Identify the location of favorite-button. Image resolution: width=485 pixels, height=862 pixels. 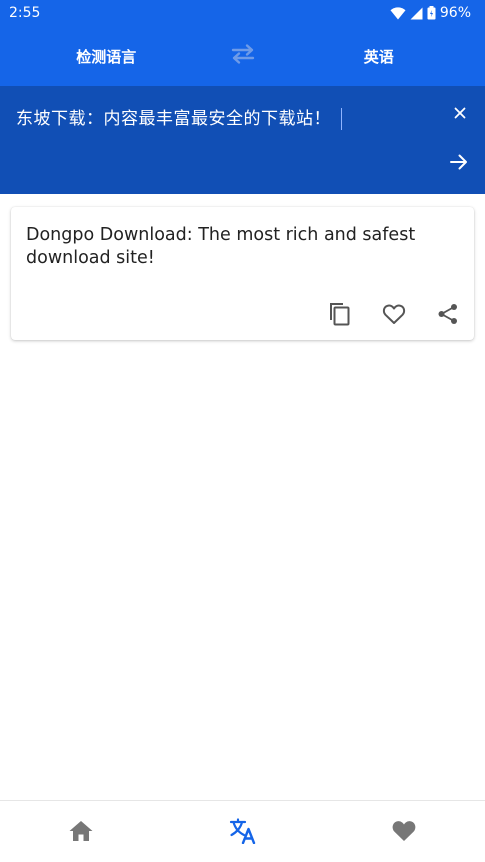
(394, 314).